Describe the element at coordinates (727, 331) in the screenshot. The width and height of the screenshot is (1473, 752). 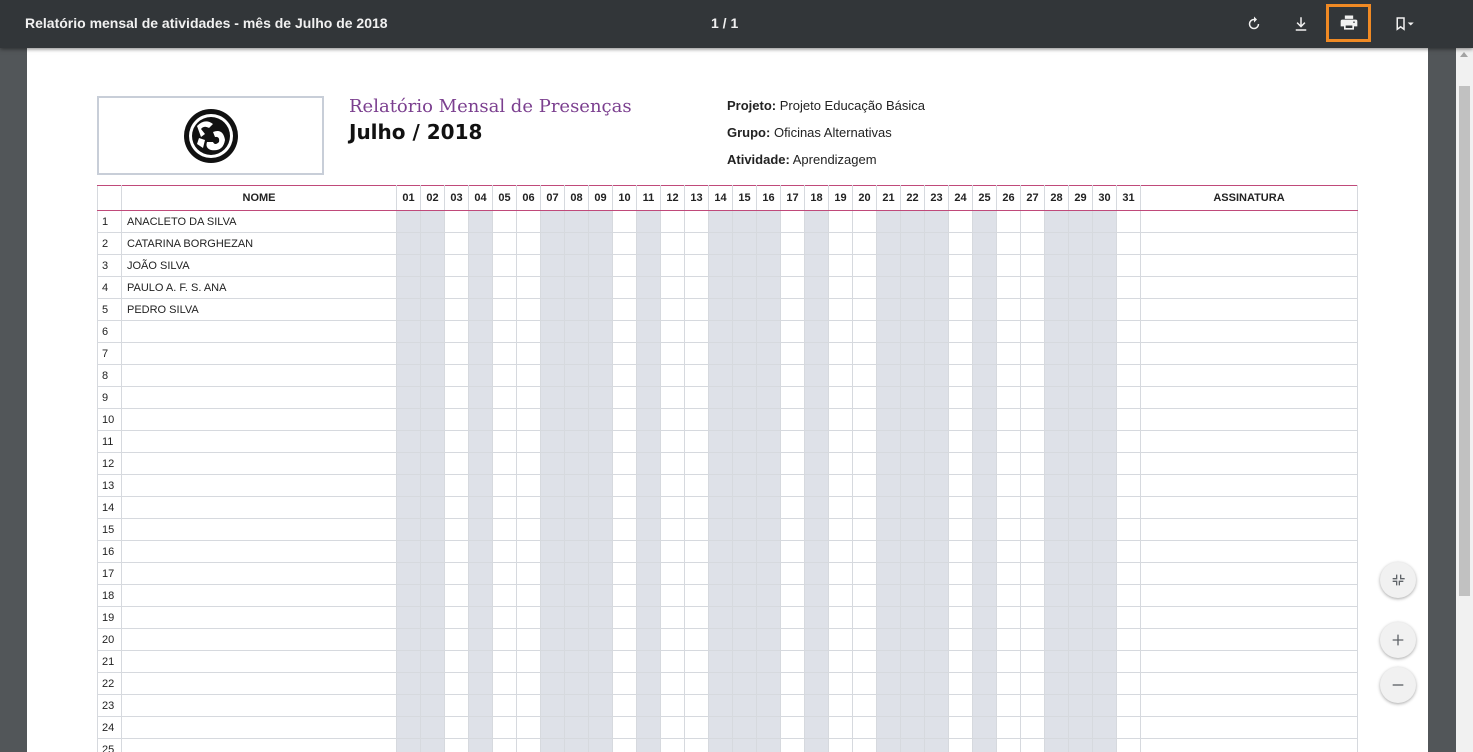
I see `table-row: 6` at that location.